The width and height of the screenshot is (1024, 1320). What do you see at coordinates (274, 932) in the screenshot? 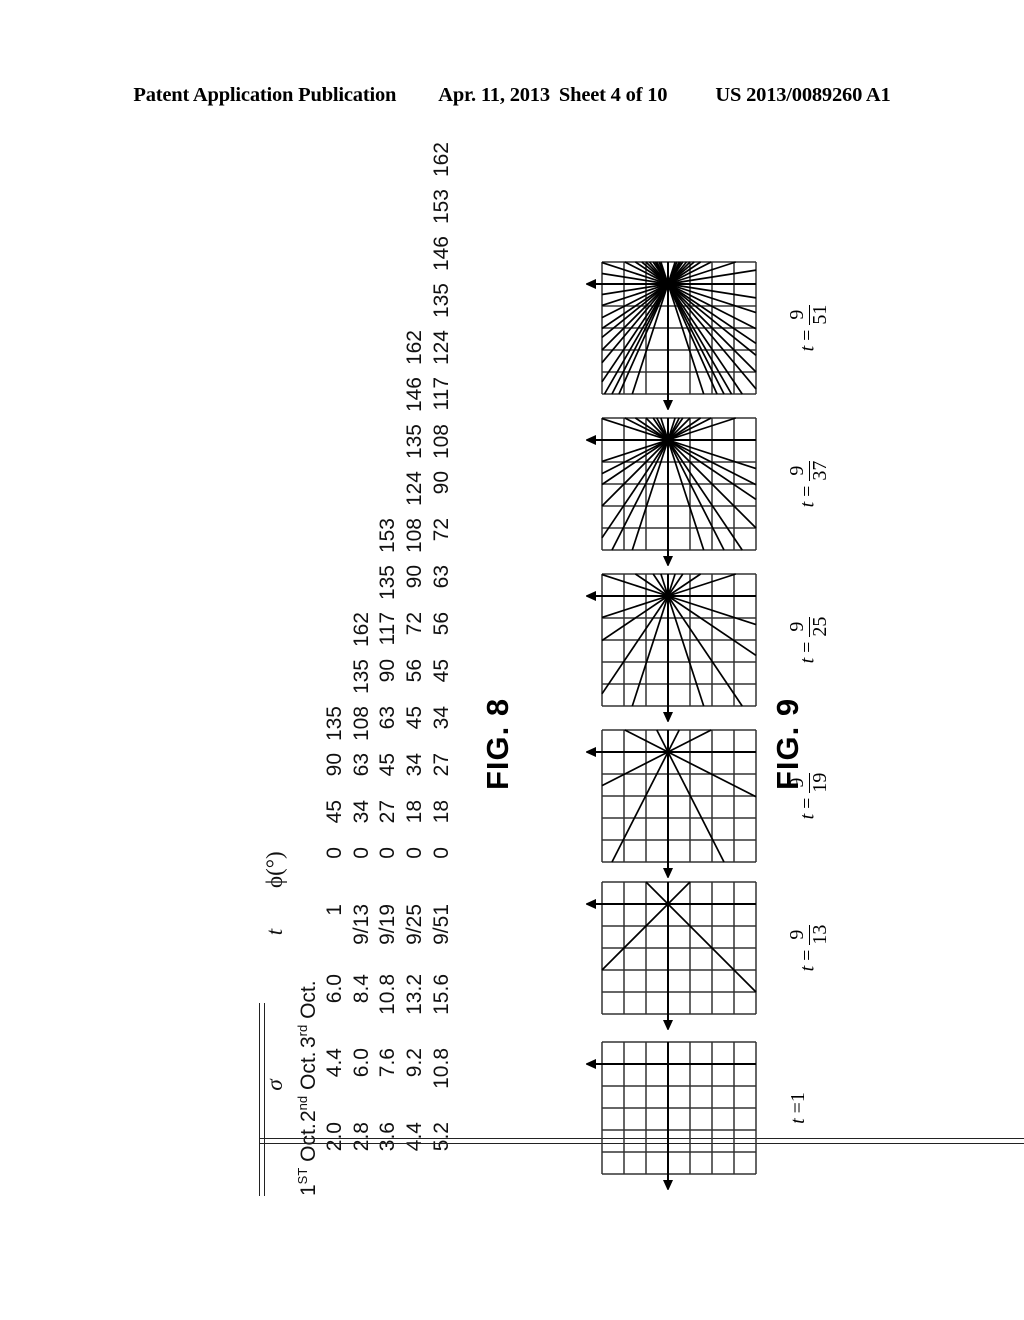
I see `fig8-t-symbol: t` at bounding box center [274, 932].